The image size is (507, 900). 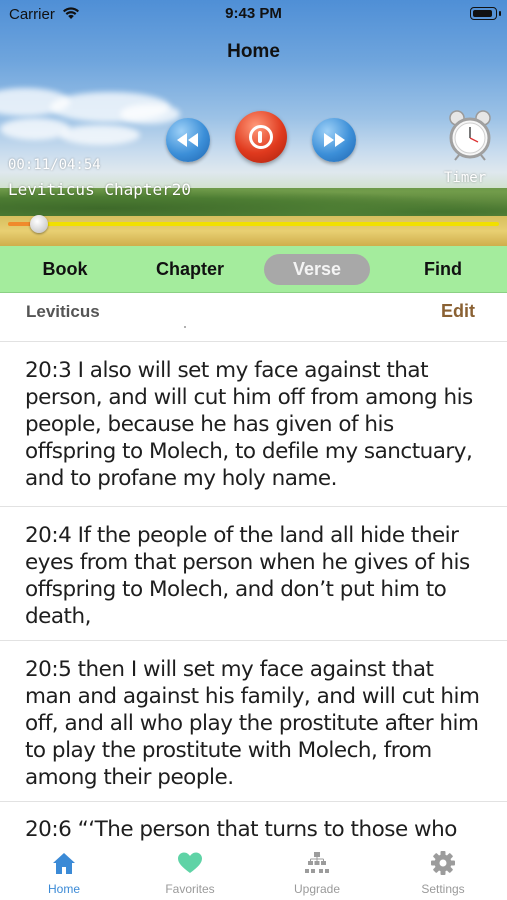 I want to click on rewind-icon, so click(x=187, y=140).